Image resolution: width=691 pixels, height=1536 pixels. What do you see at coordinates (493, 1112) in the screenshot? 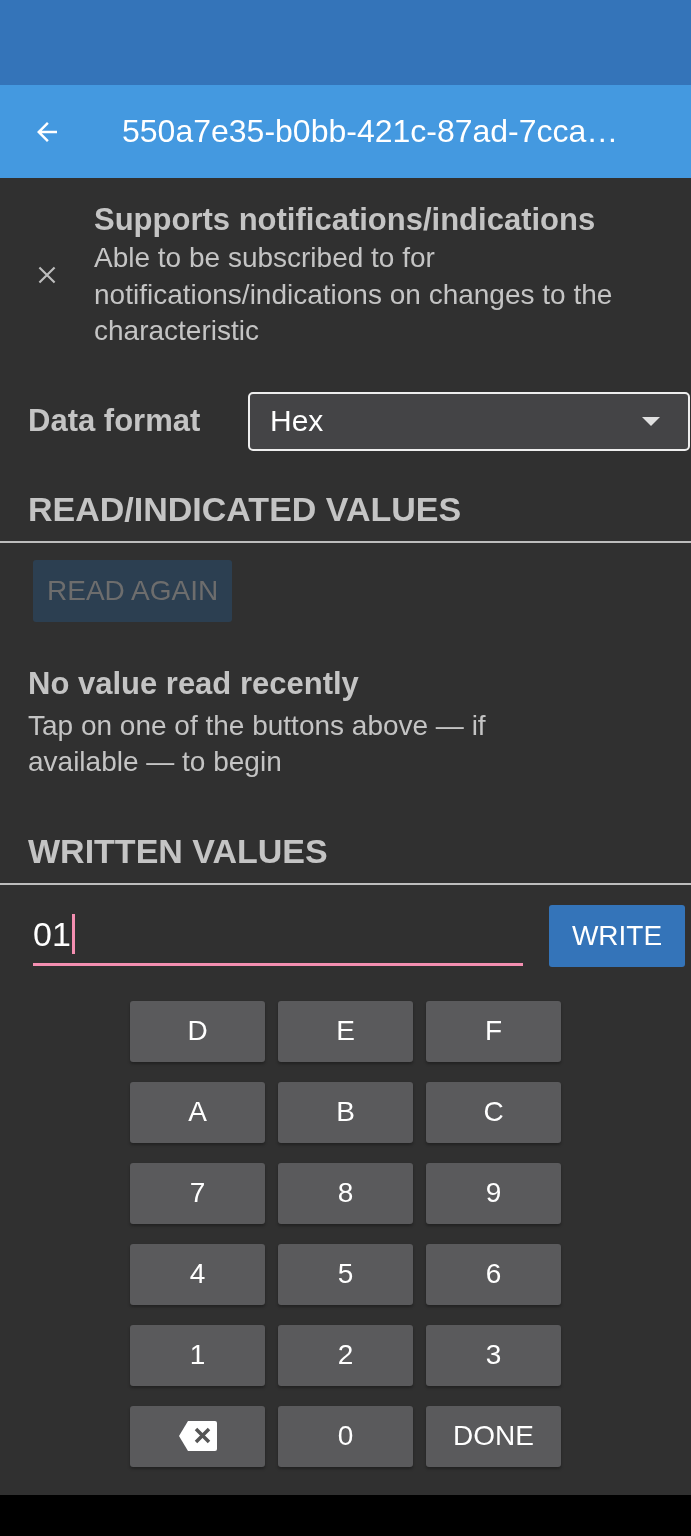
I see `keypad-key: C` at bounding box center [493, 1112].